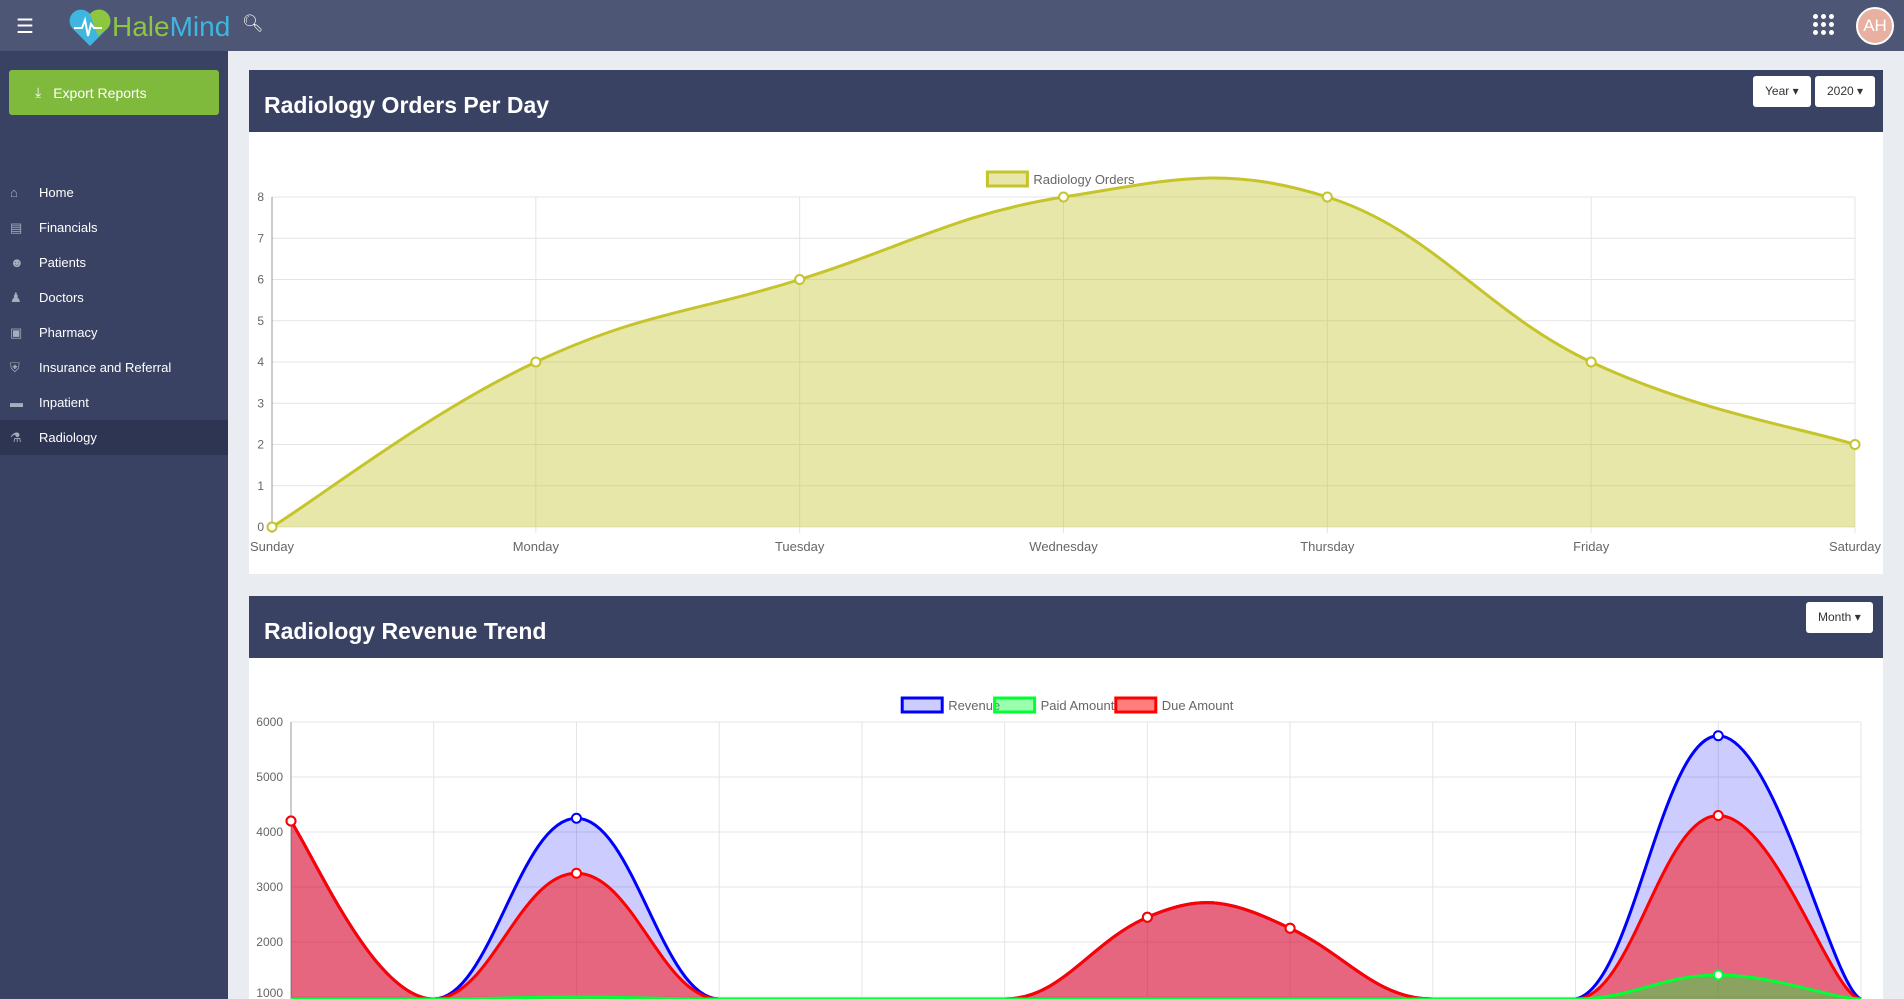 Image resolution: width=1904 pixels, height=999 pixels. What do you see at coordinates (68, 437) in the screenshot?
I see `sidebar-item-label: Radiology` at bounding box center [68, 437].